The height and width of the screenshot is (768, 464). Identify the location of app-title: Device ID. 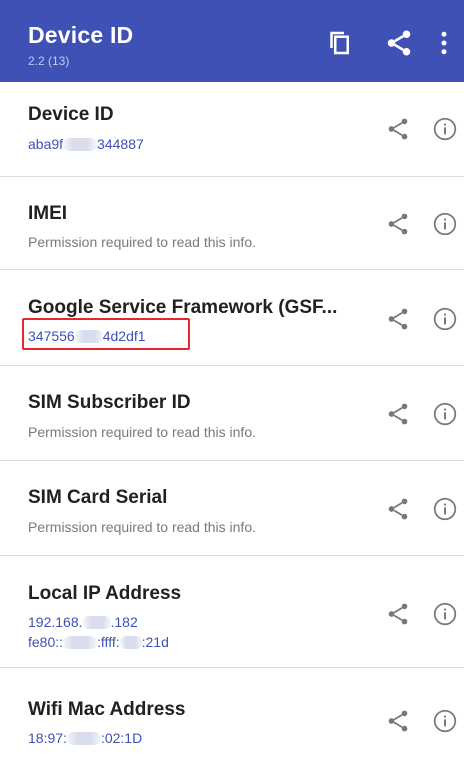
(81, 35).